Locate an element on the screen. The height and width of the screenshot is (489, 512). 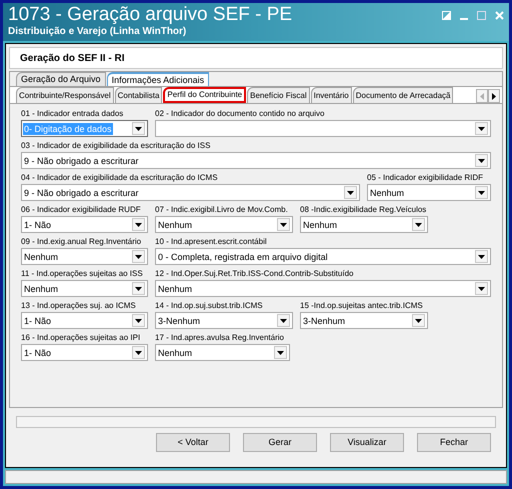
tab: Contabilista is located at coordinates (138, 95).